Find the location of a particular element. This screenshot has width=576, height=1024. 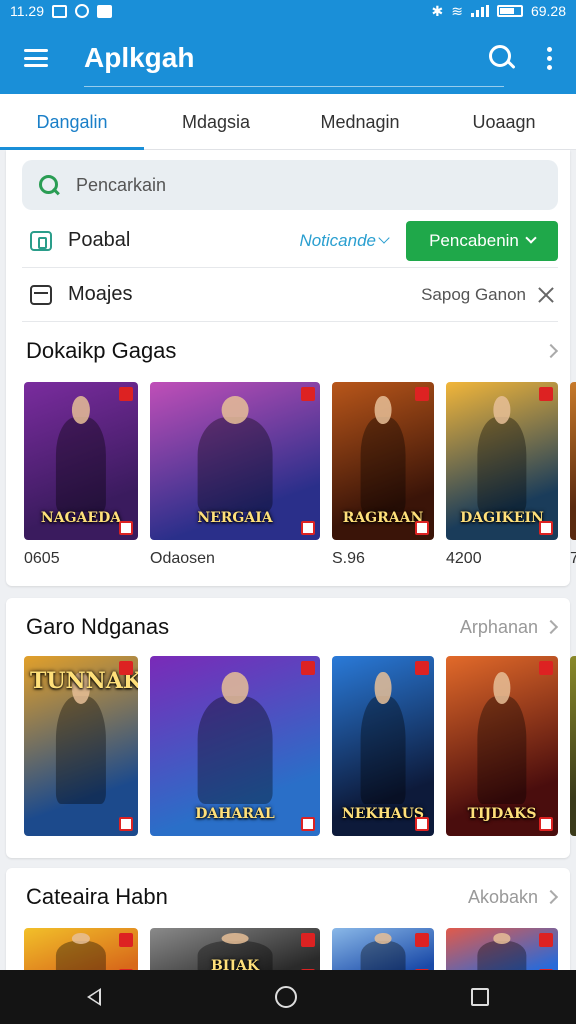

section-header: Dokaikp Gagas is located at coordinates (292, 351).